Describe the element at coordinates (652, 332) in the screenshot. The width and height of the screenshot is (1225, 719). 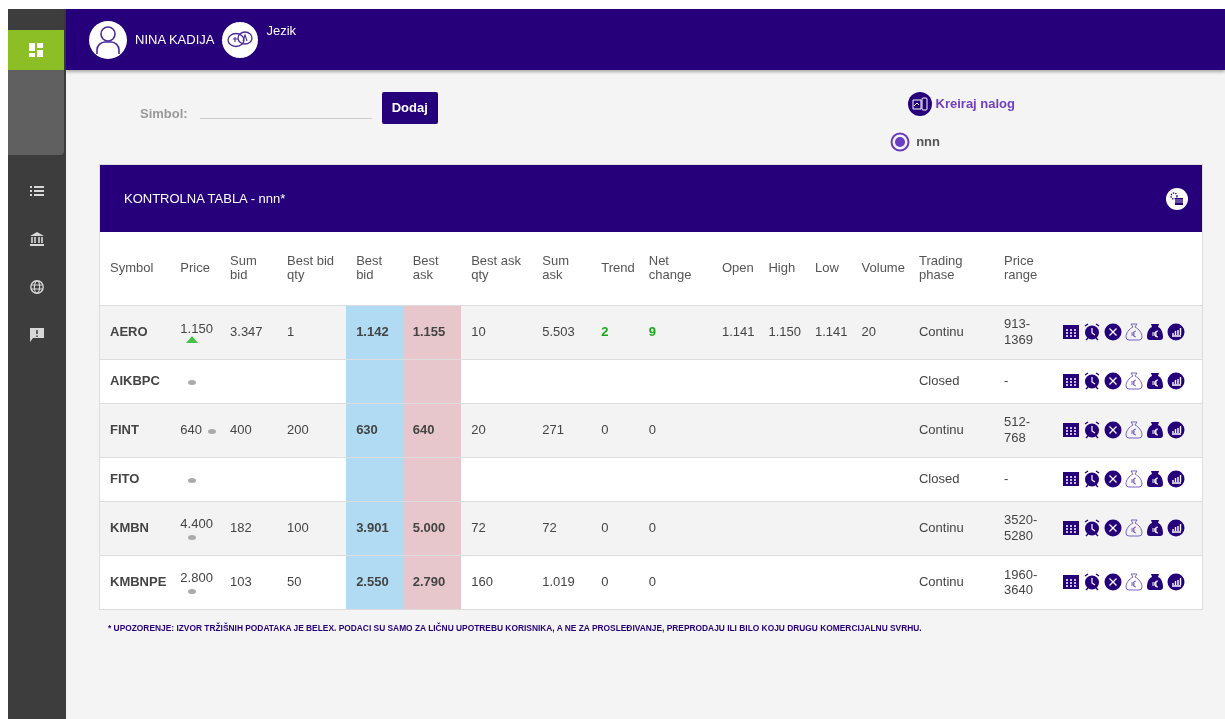
I see `table-cell: 9` at that location.